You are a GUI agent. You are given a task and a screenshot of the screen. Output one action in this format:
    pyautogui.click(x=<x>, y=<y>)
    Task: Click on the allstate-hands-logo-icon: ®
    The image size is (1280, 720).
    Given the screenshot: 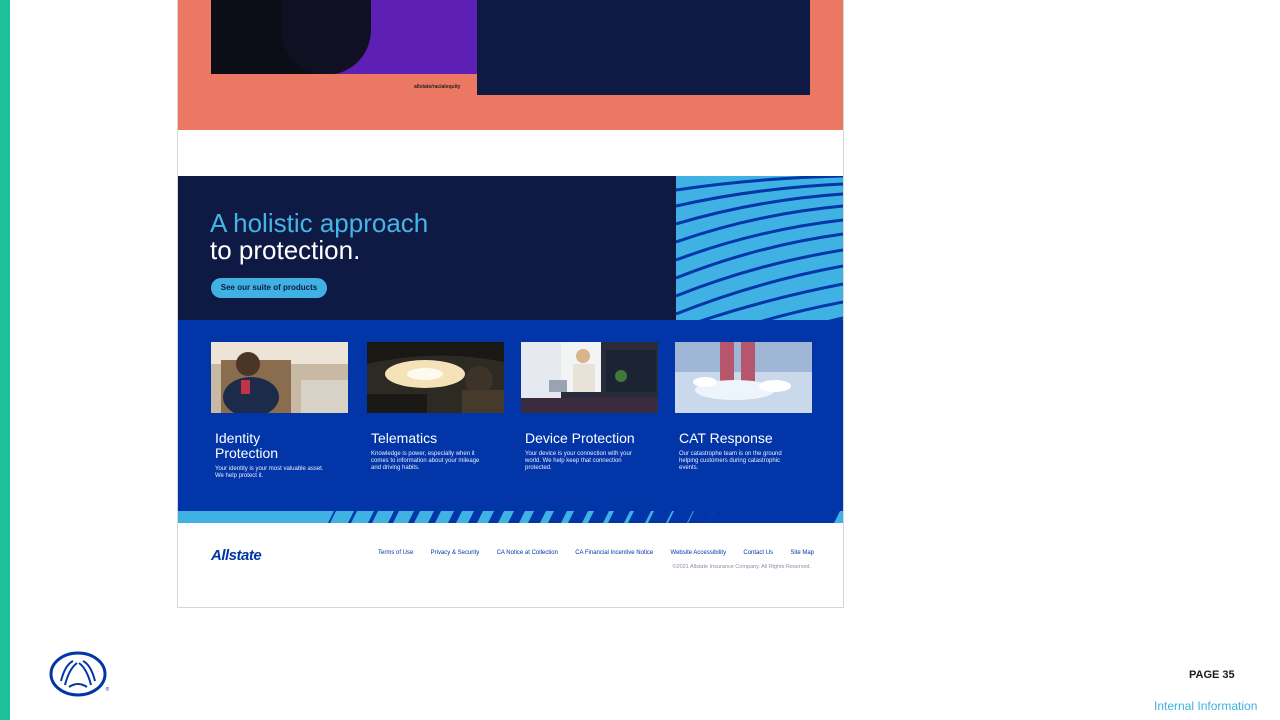 What is the action you would take?
    pyautogui.click(x=79, y=674)
    